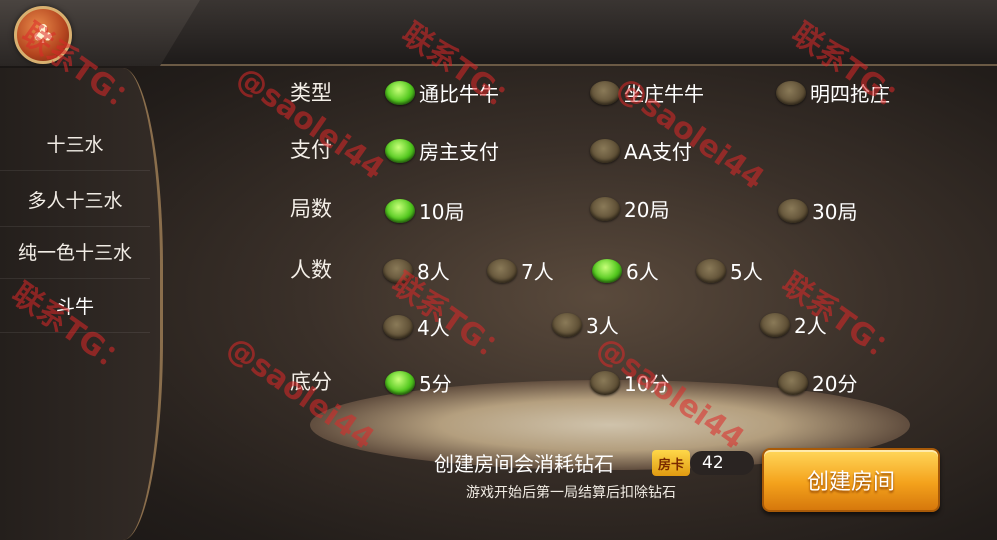 The width and height of the screenshot is (997, 540). Describe the element at coordinates (642, 272) in the screenshot. I see `option-label: 6人` at that location.